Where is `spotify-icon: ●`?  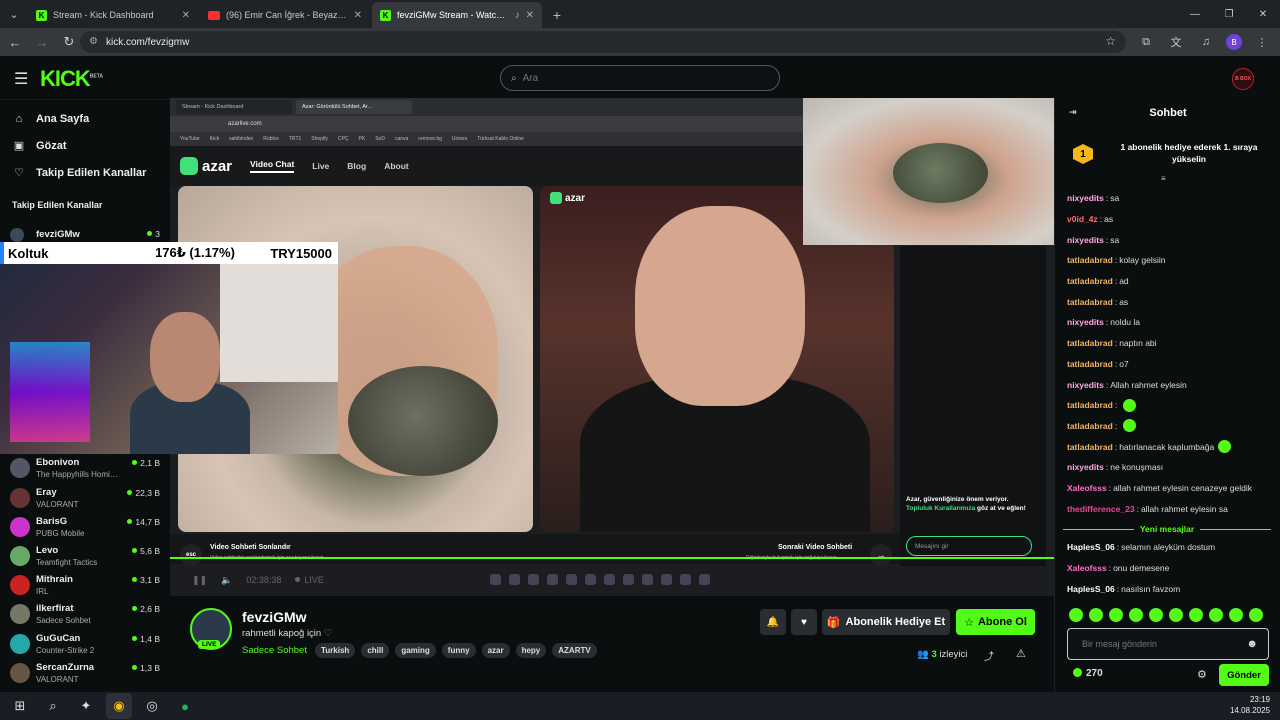 spotify-icon: ● is located at coordinates (185, 706).